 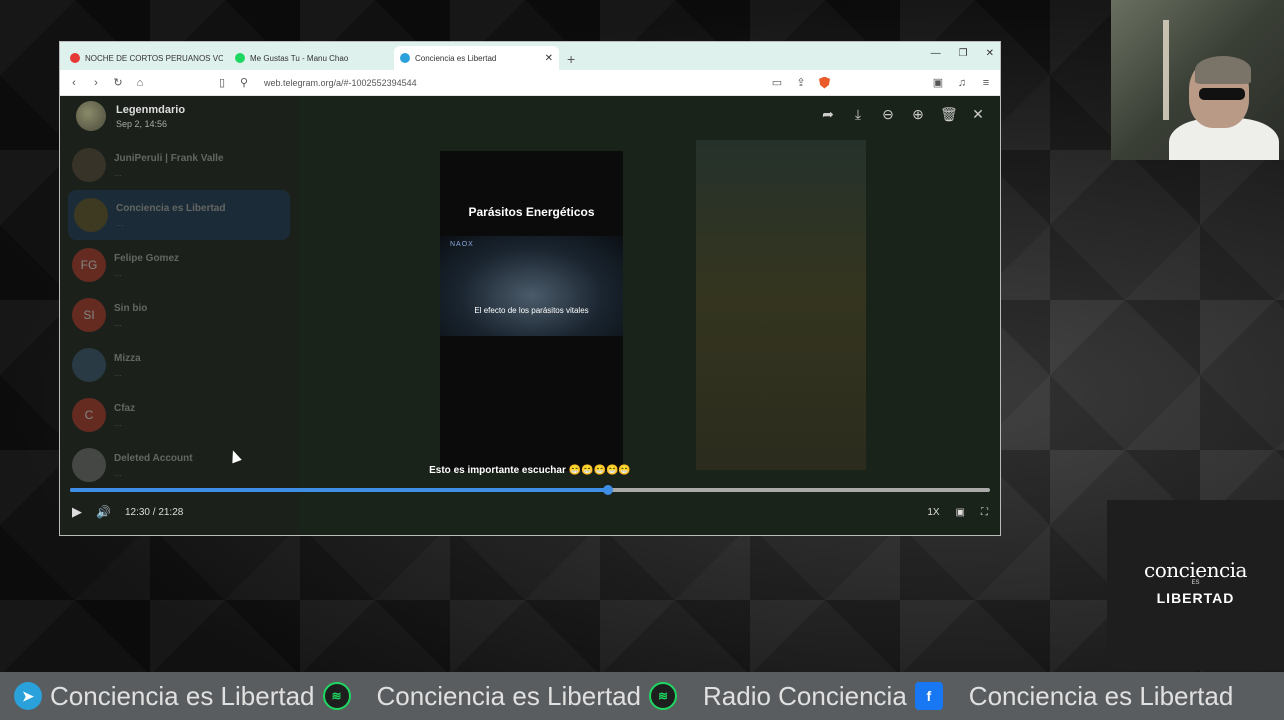 I want to click on play-icon: ▶, so click(x=77, y=512).